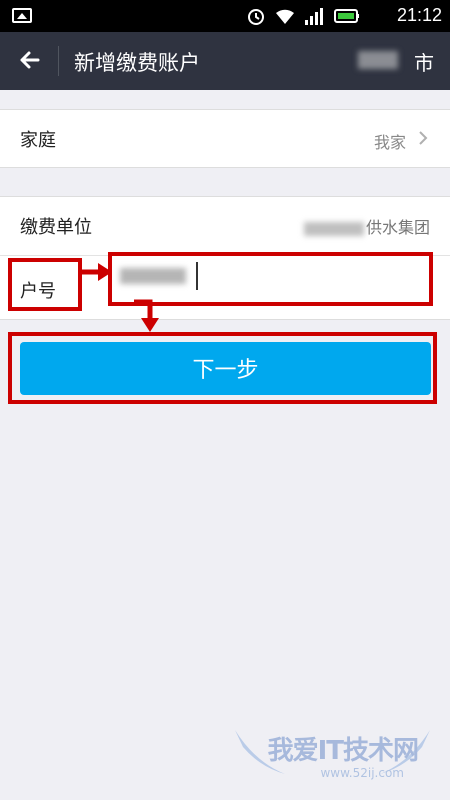  What do you see at coordinates (22, 15) in the screenshot?
I see `image-notification-icon` at bounding box center [22, 15].